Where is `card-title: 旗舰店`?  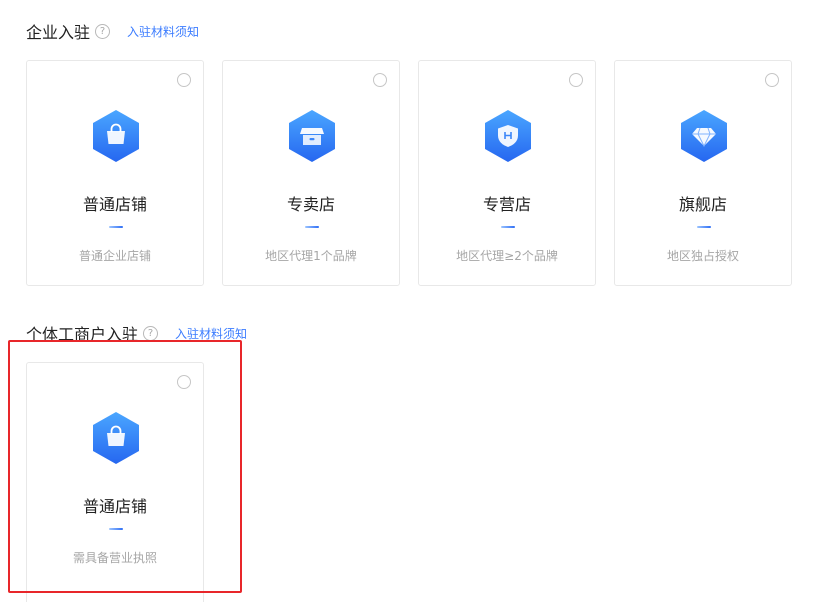 card-title: 旗舰店 is located at coordinates (702, 204).